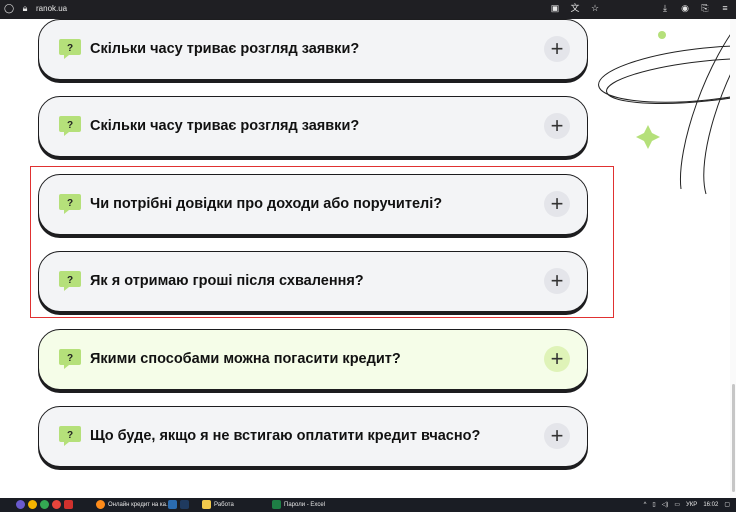  I want to click on volume-icon: ◁), so click(665, 504).